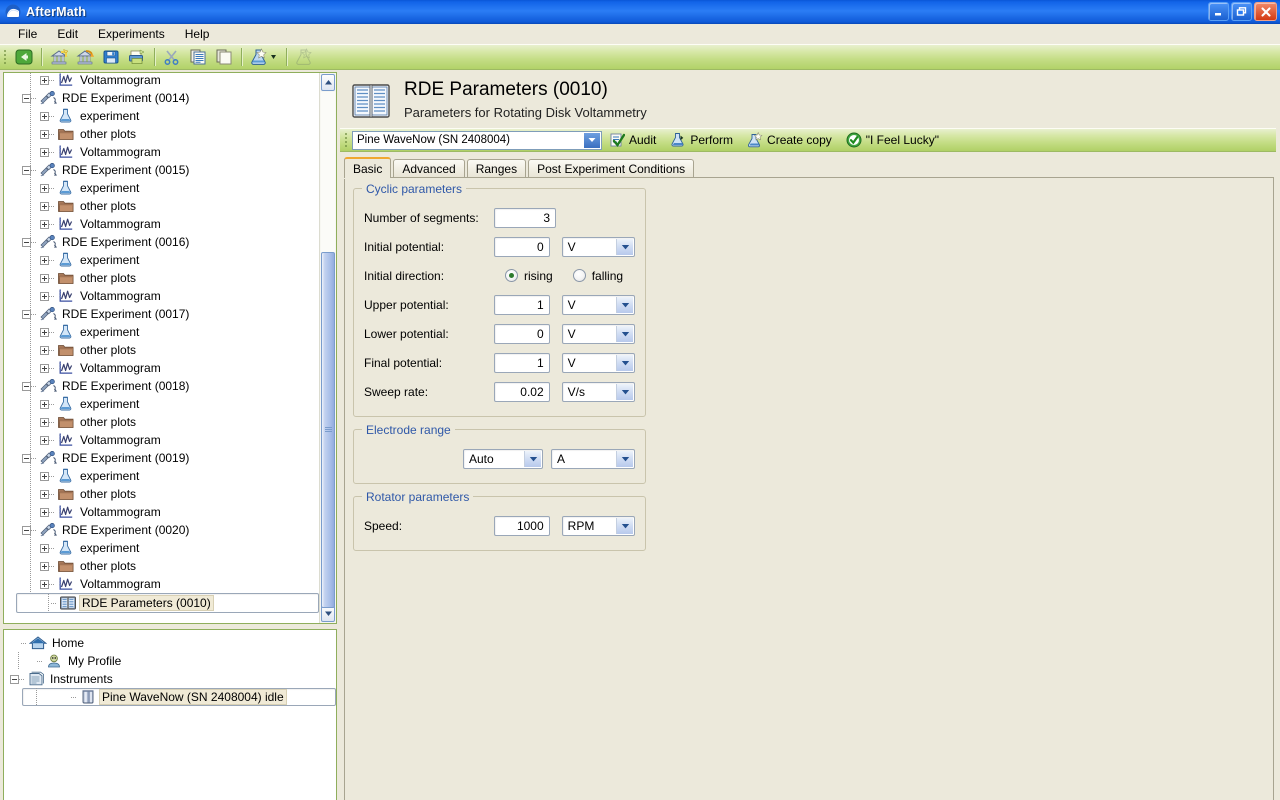 This screenshot has height=800, width=1280. I want to click on radio-rising, so click(511, 275).